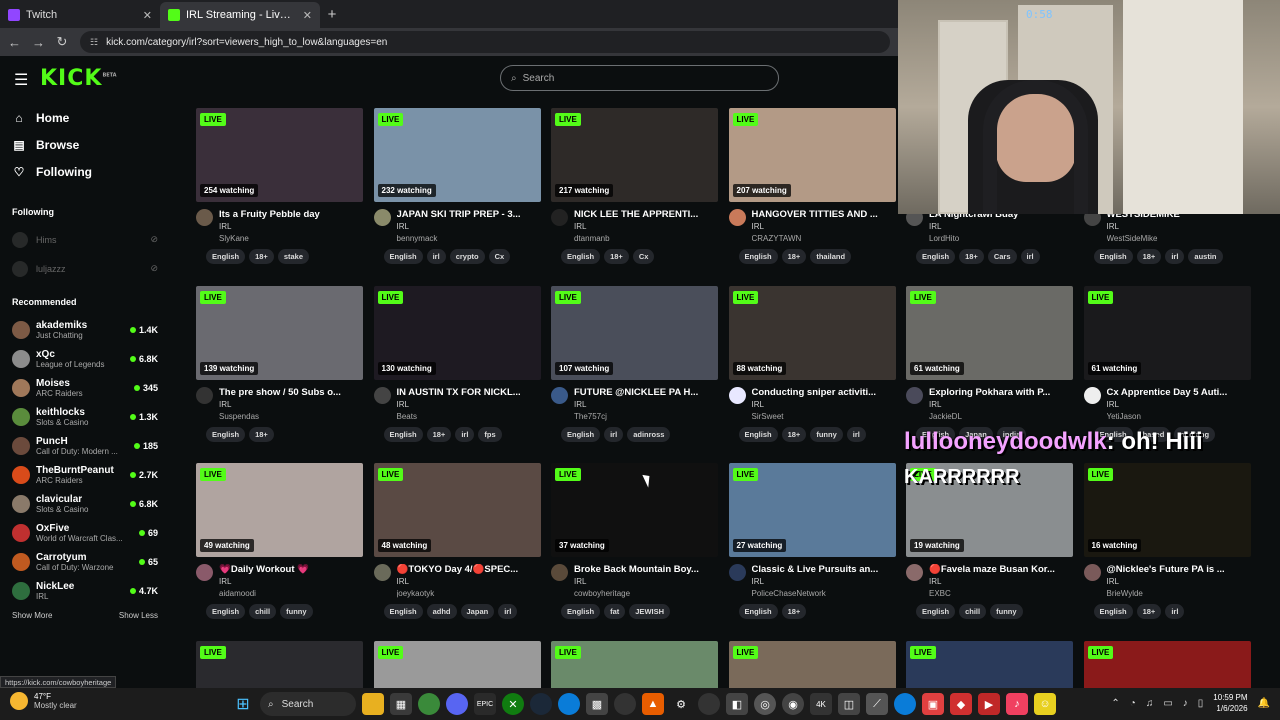 This screenshot has height=720, width=1280. What do you see at coordinates (85, 171) in the screenshot?
I see `sidebar-item-following: ♡ Following` at bounding box center [85, 171].